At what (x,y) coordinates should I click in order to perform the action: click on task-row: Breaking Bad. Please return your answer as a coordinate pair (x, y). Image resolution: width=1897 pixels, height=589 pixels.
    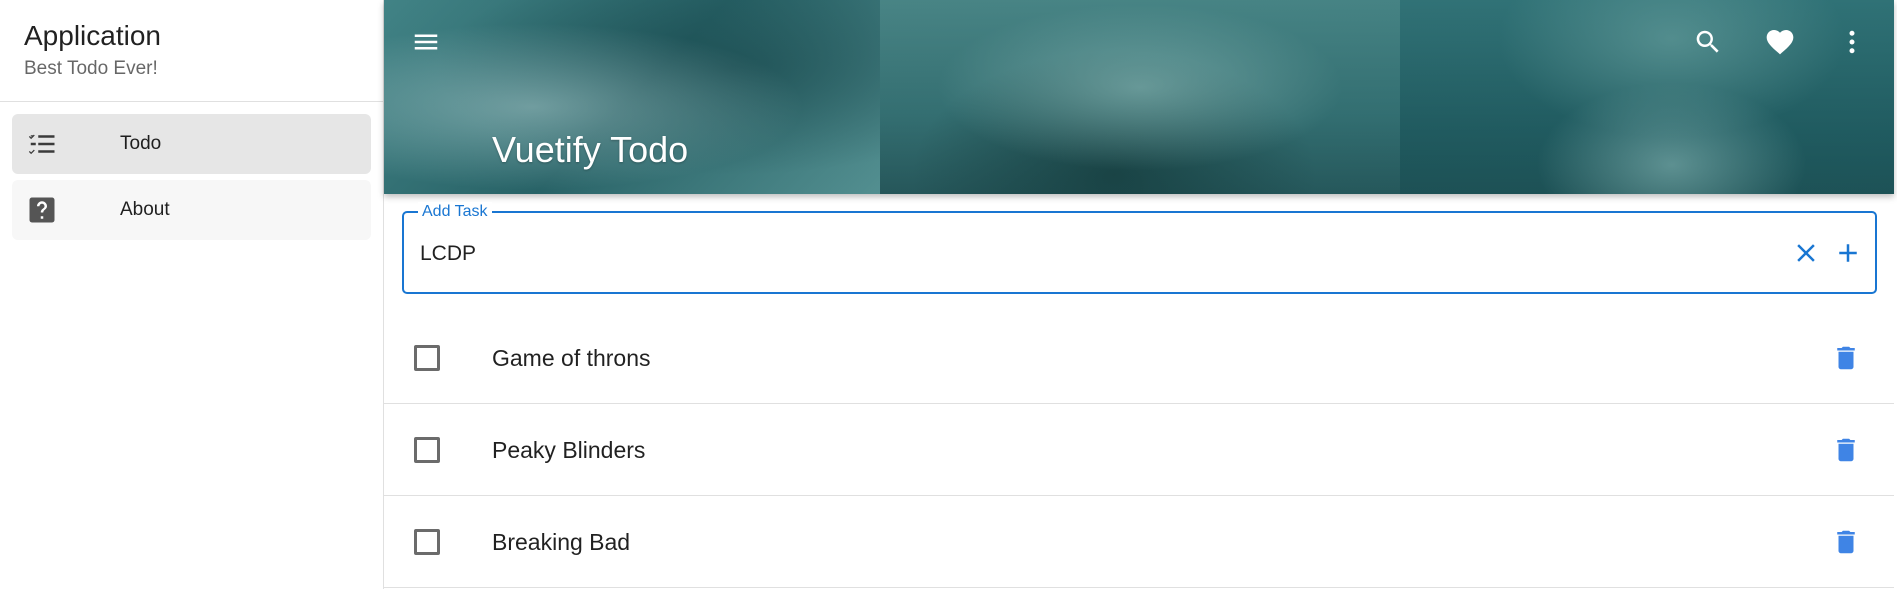
    Looking at the image, I should click on (1139, 542).